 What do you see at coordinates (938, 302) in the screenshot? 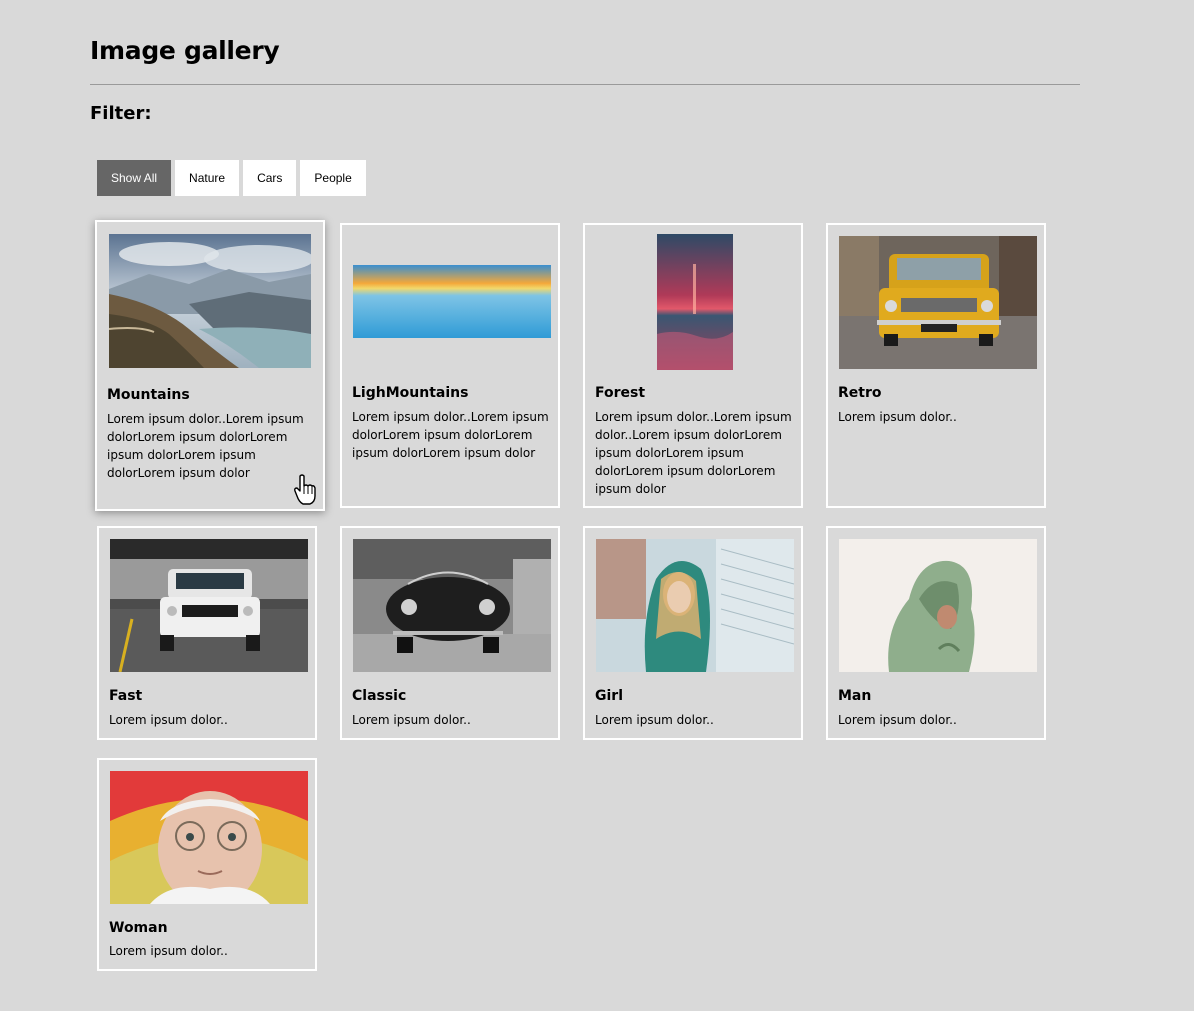
I see `yellow-car-image` at bounding box center [938, 302].